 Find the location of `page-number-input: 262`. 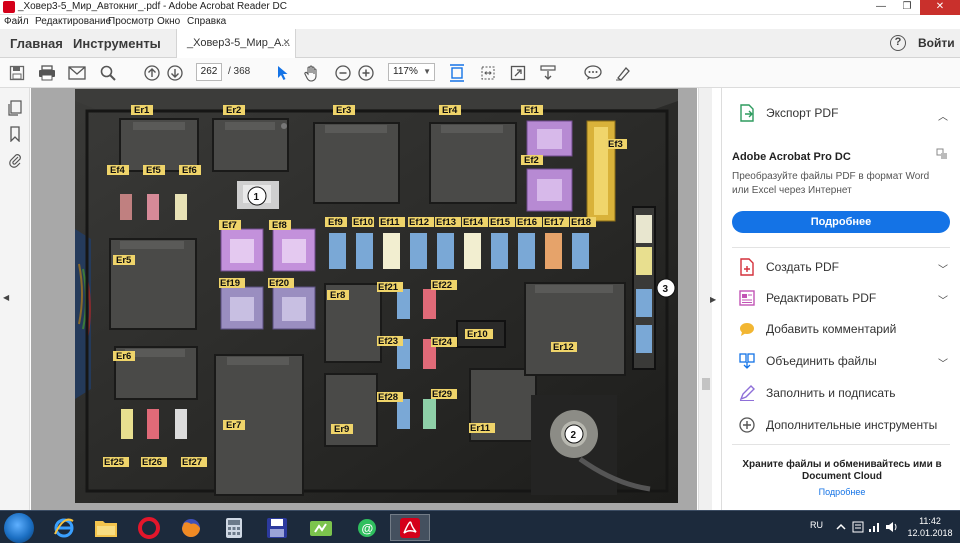

page-number-input: 262 is located at coordinates (209, 72).